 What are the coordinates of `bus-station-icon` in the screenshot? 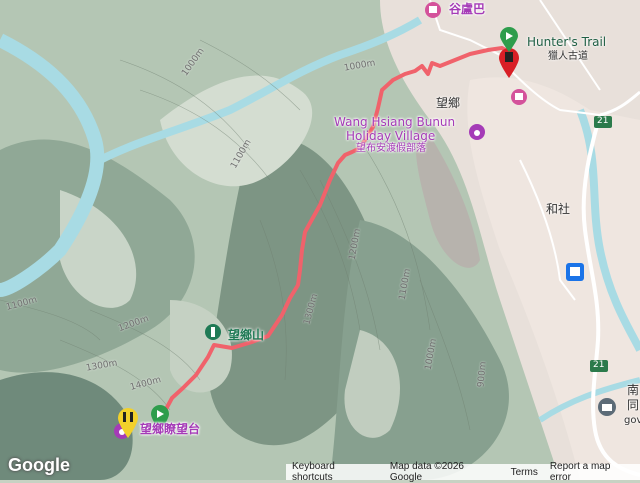 It's located at (575, 272).